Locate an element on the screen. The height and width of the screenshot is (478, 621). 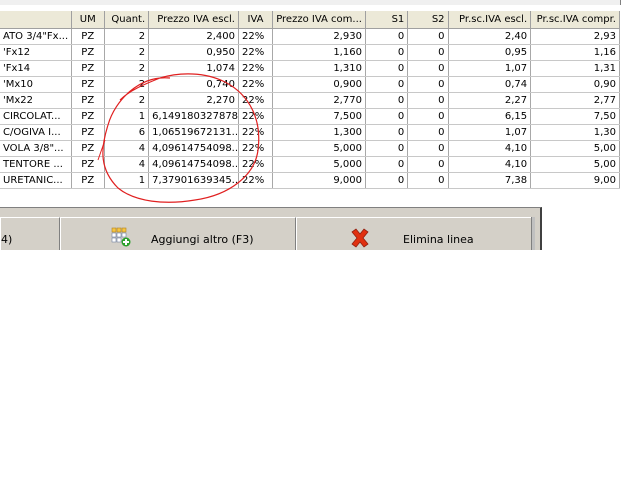
table-row: 'Fx12 PZ 2 0,950 22% 1,160 0 0 0,95 1,16 is located at coordinates (310, 52).